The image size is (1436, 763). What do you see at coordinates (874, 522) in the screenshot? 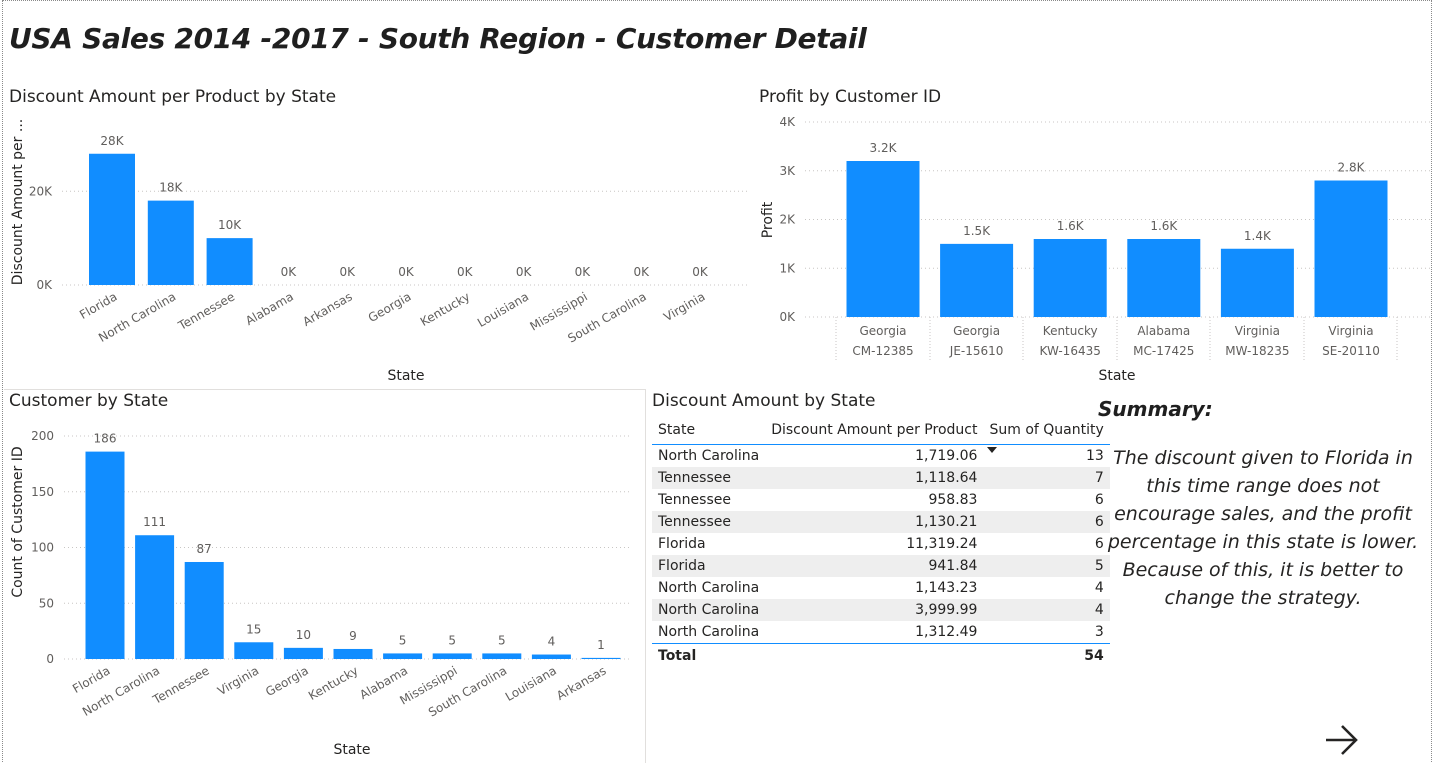
I see `cell-discount: 1,130.21` at bounding box center [874, 522].